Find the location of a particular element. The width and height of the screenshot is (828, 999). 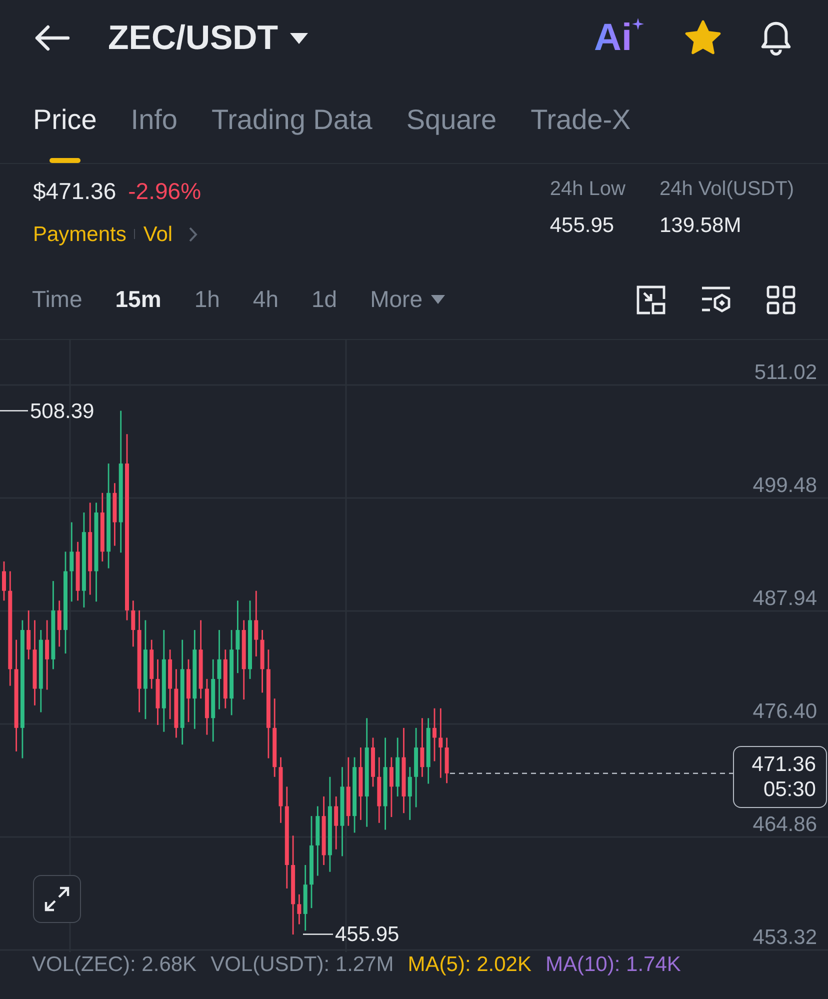

low-price-label: 455.95 is located at coordinates (367, 935).